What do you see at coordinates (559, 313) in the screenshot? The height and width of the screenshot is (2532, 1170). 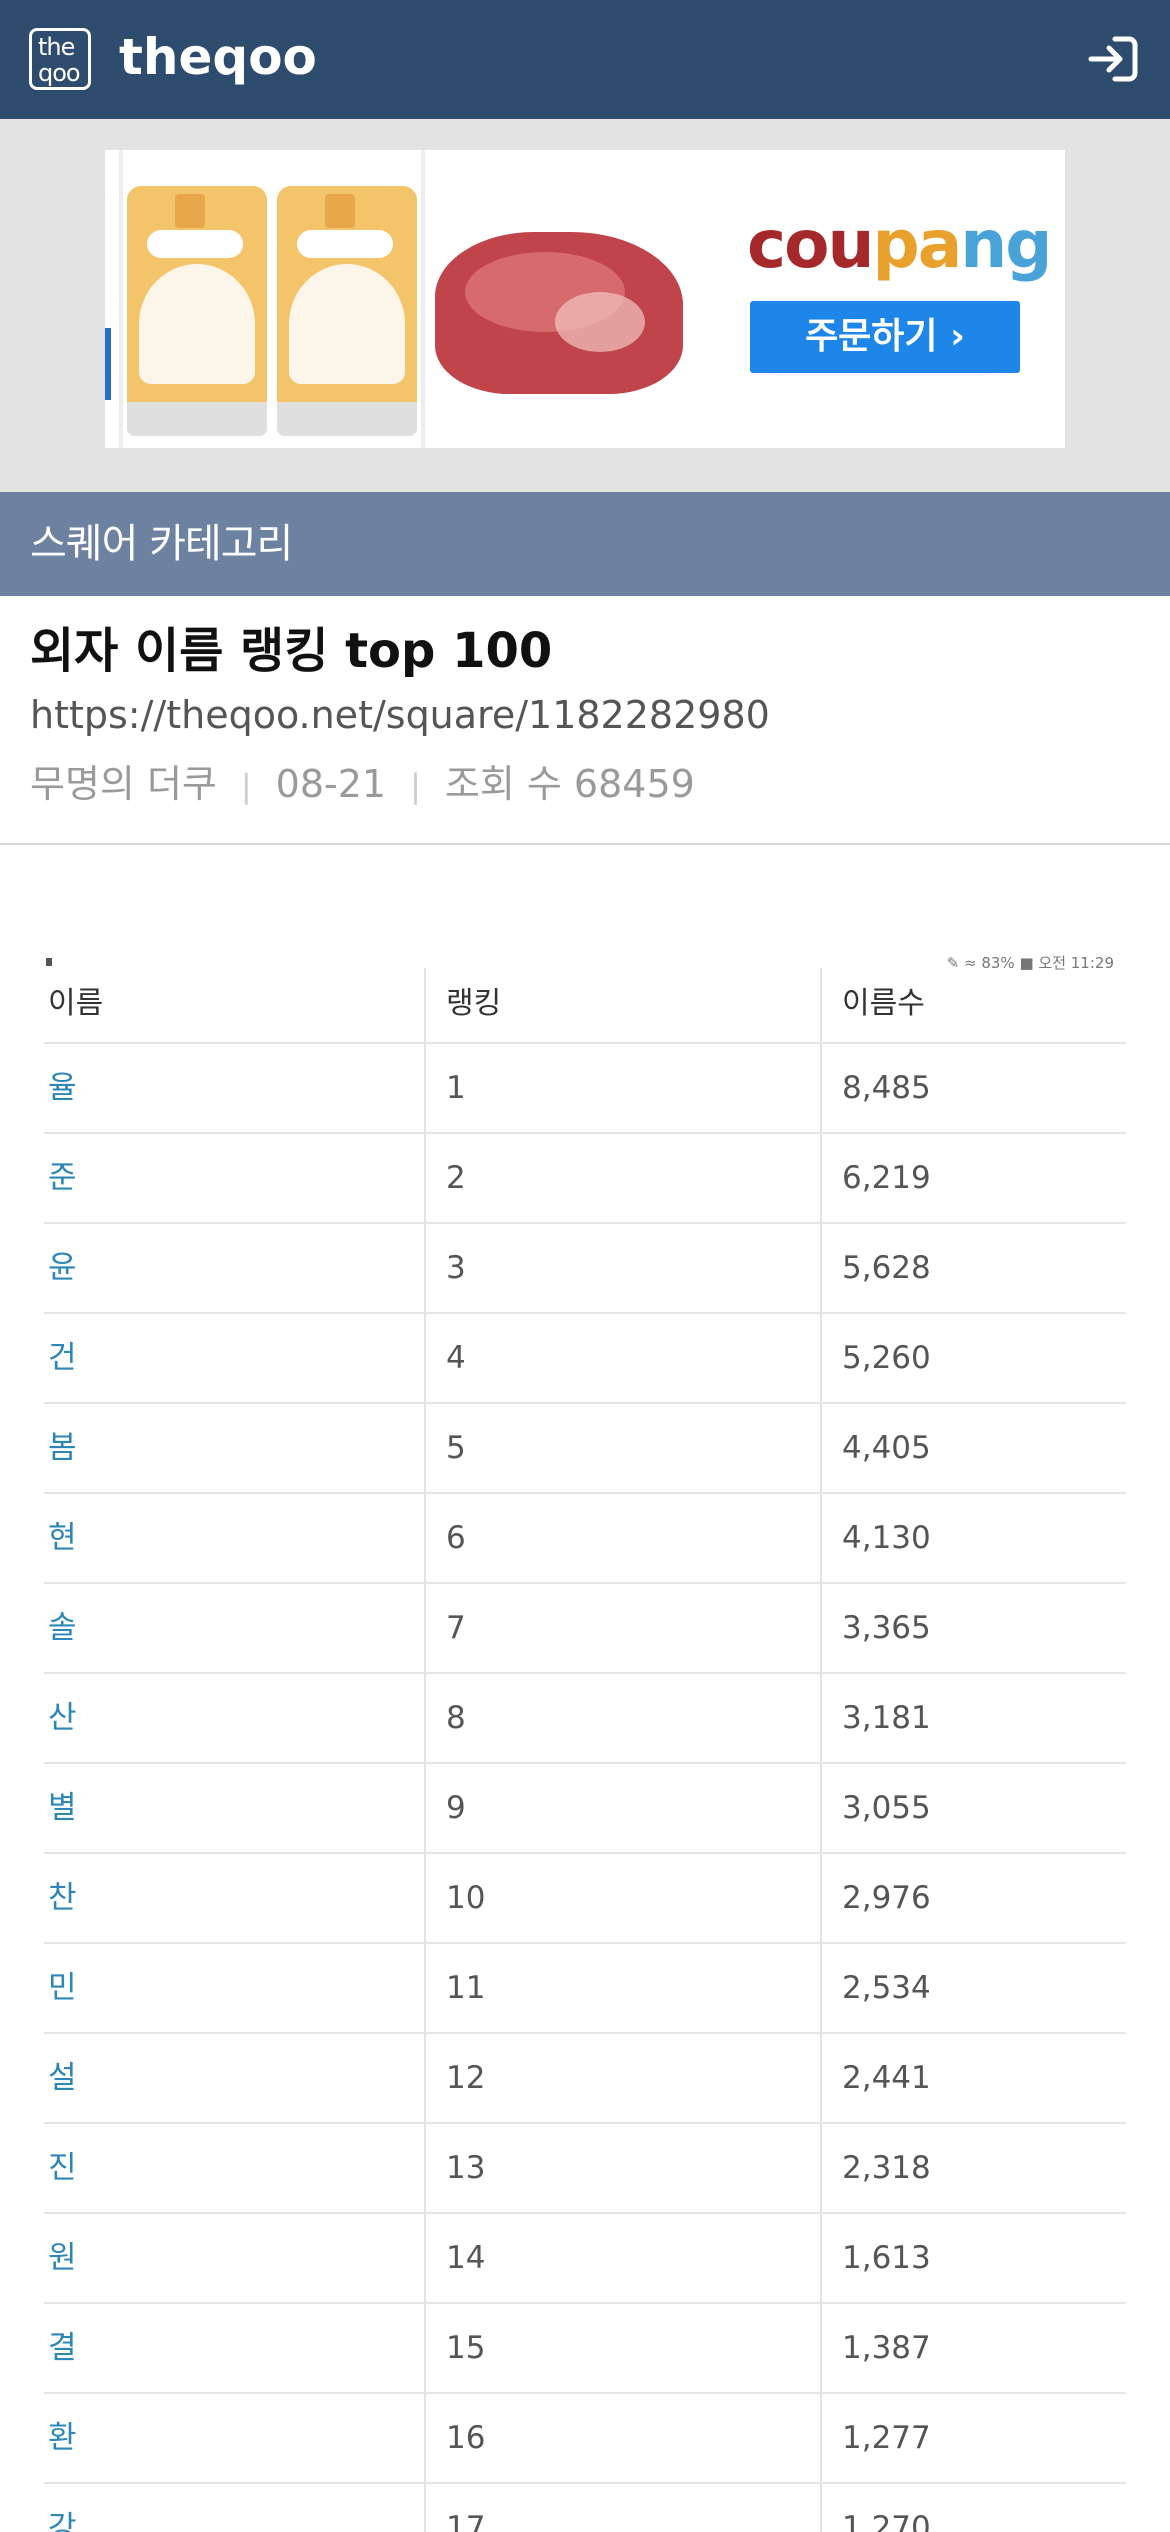 I see `meat-product-image` at bounding box center [559, 313].